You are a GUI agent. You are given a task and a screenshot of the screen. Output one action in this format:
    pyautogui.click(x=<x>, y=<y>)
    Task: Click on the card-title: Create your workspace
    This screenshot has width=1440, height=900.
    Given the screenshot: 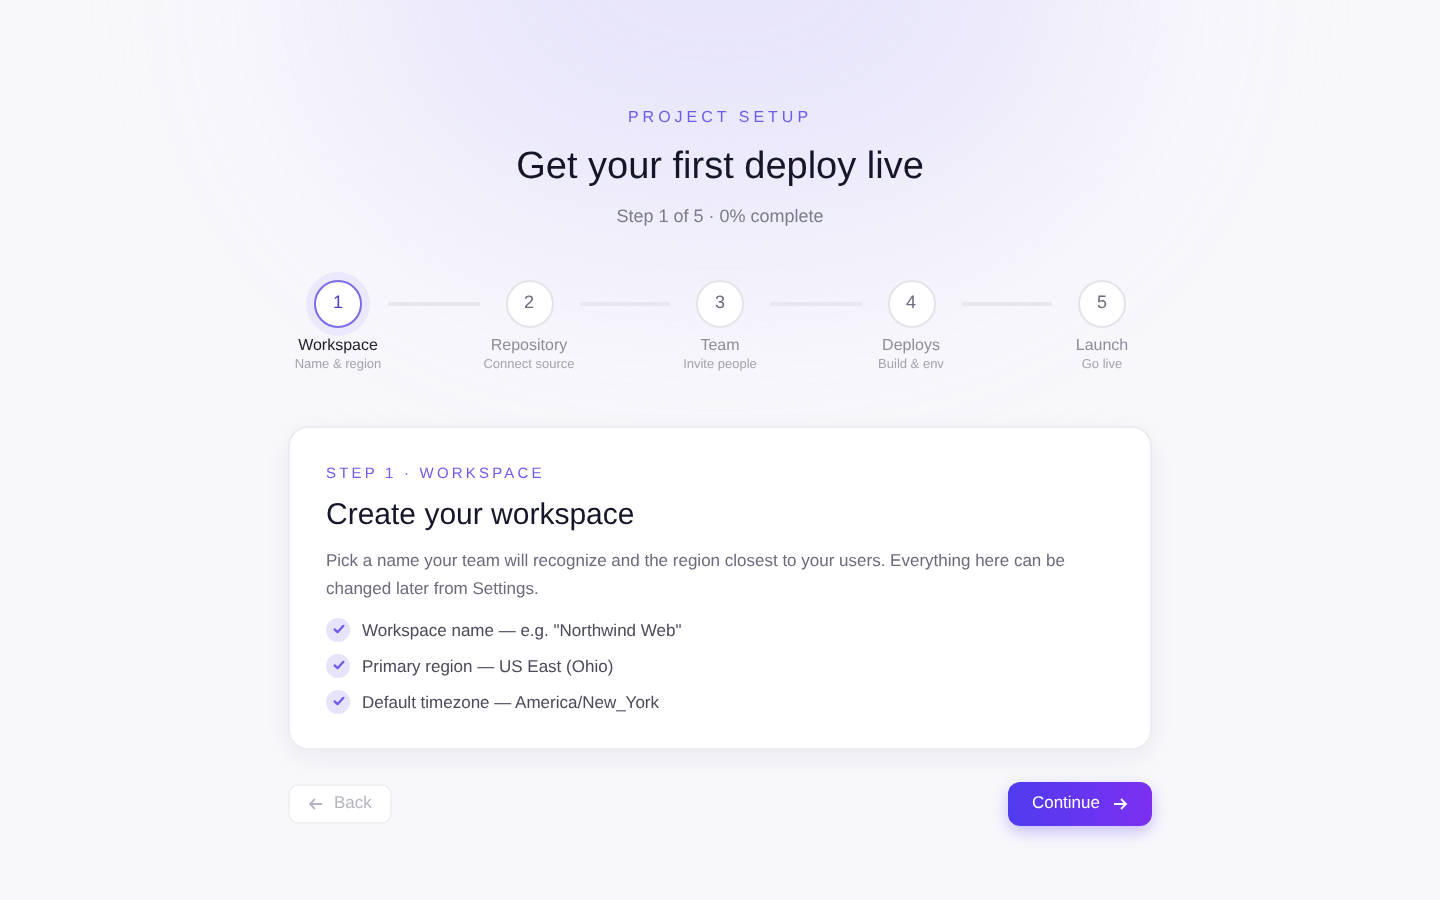 What is the action you would take?
    pyautogui.click(x=481, y=515)
    